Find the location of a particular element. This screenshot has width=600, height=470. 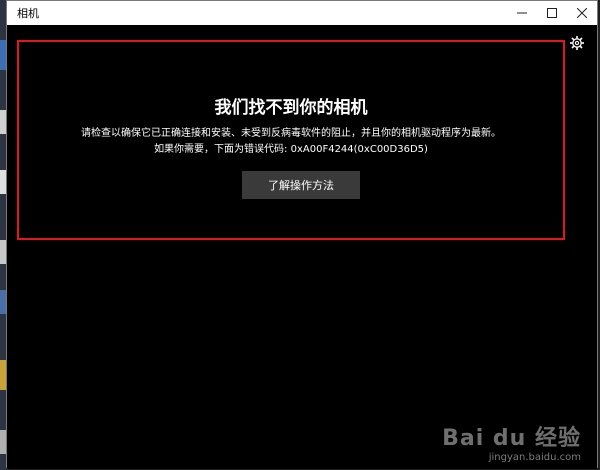

error-code-line: 如果你需要，下面为错误代码: 0xA00F4244(0xC00D36D5) is located at coordinates (291, 149).